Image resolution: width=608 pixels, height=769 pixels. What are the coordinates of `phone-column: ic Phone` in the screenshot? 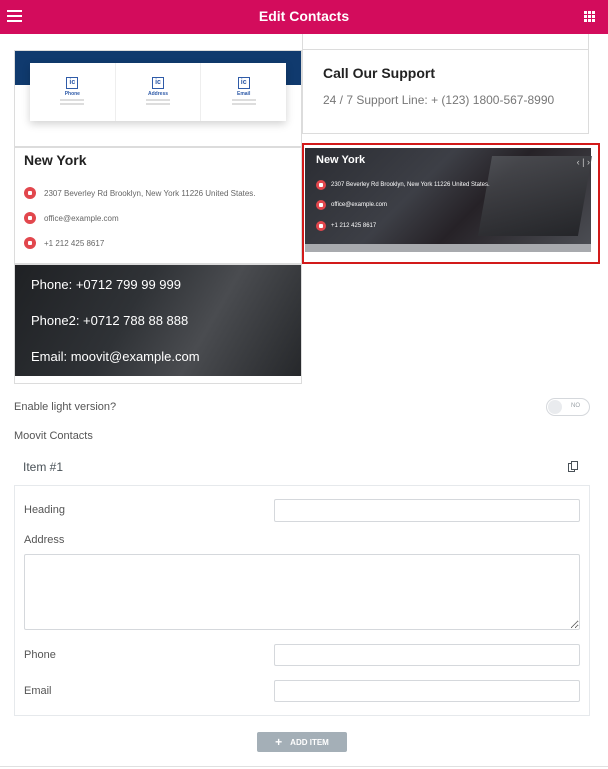 It's located at (73, 92).